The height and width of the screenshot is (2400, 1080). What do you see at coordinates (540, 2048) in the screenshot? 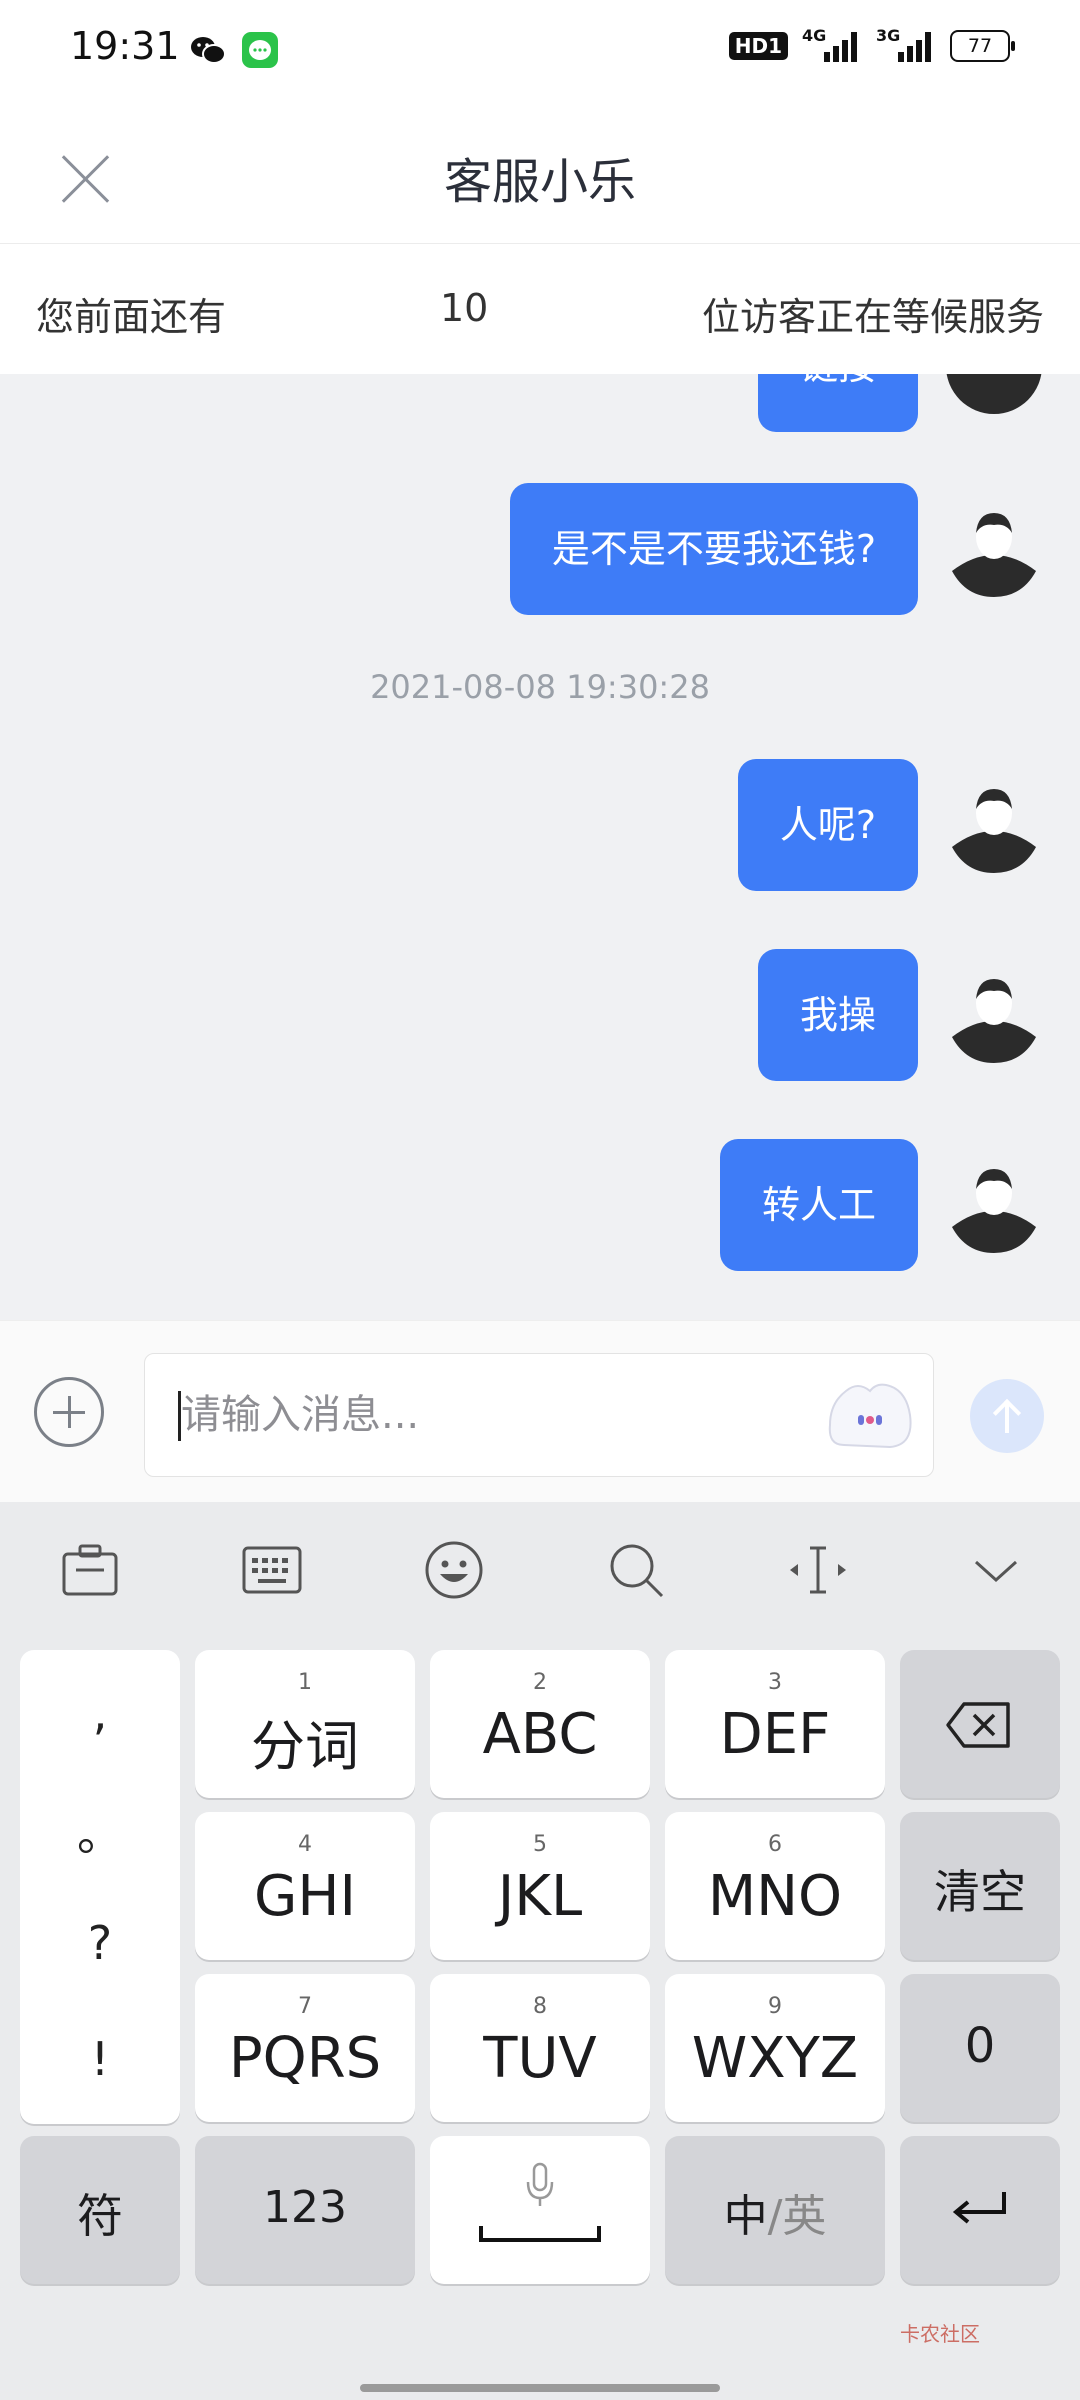
I see `key-8: 8 TUV` at bounding box center [540, 2048].